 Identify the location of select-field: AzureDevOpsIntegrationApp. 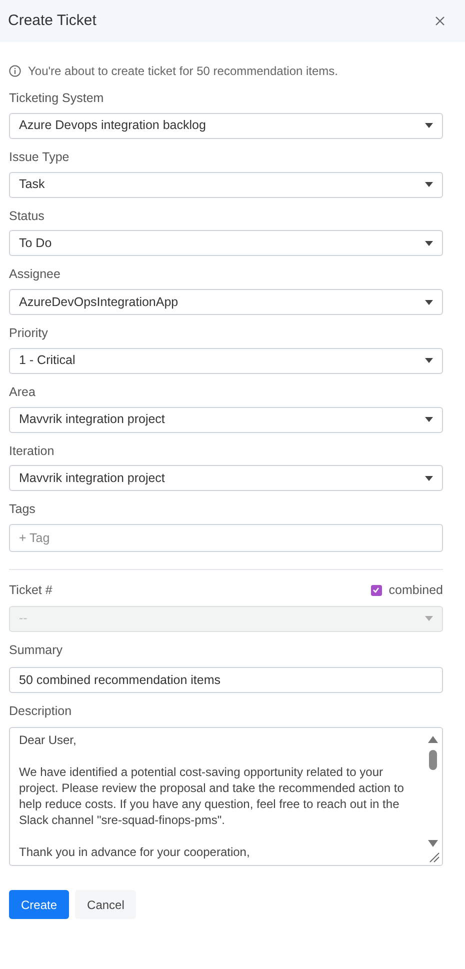
(226, 302).